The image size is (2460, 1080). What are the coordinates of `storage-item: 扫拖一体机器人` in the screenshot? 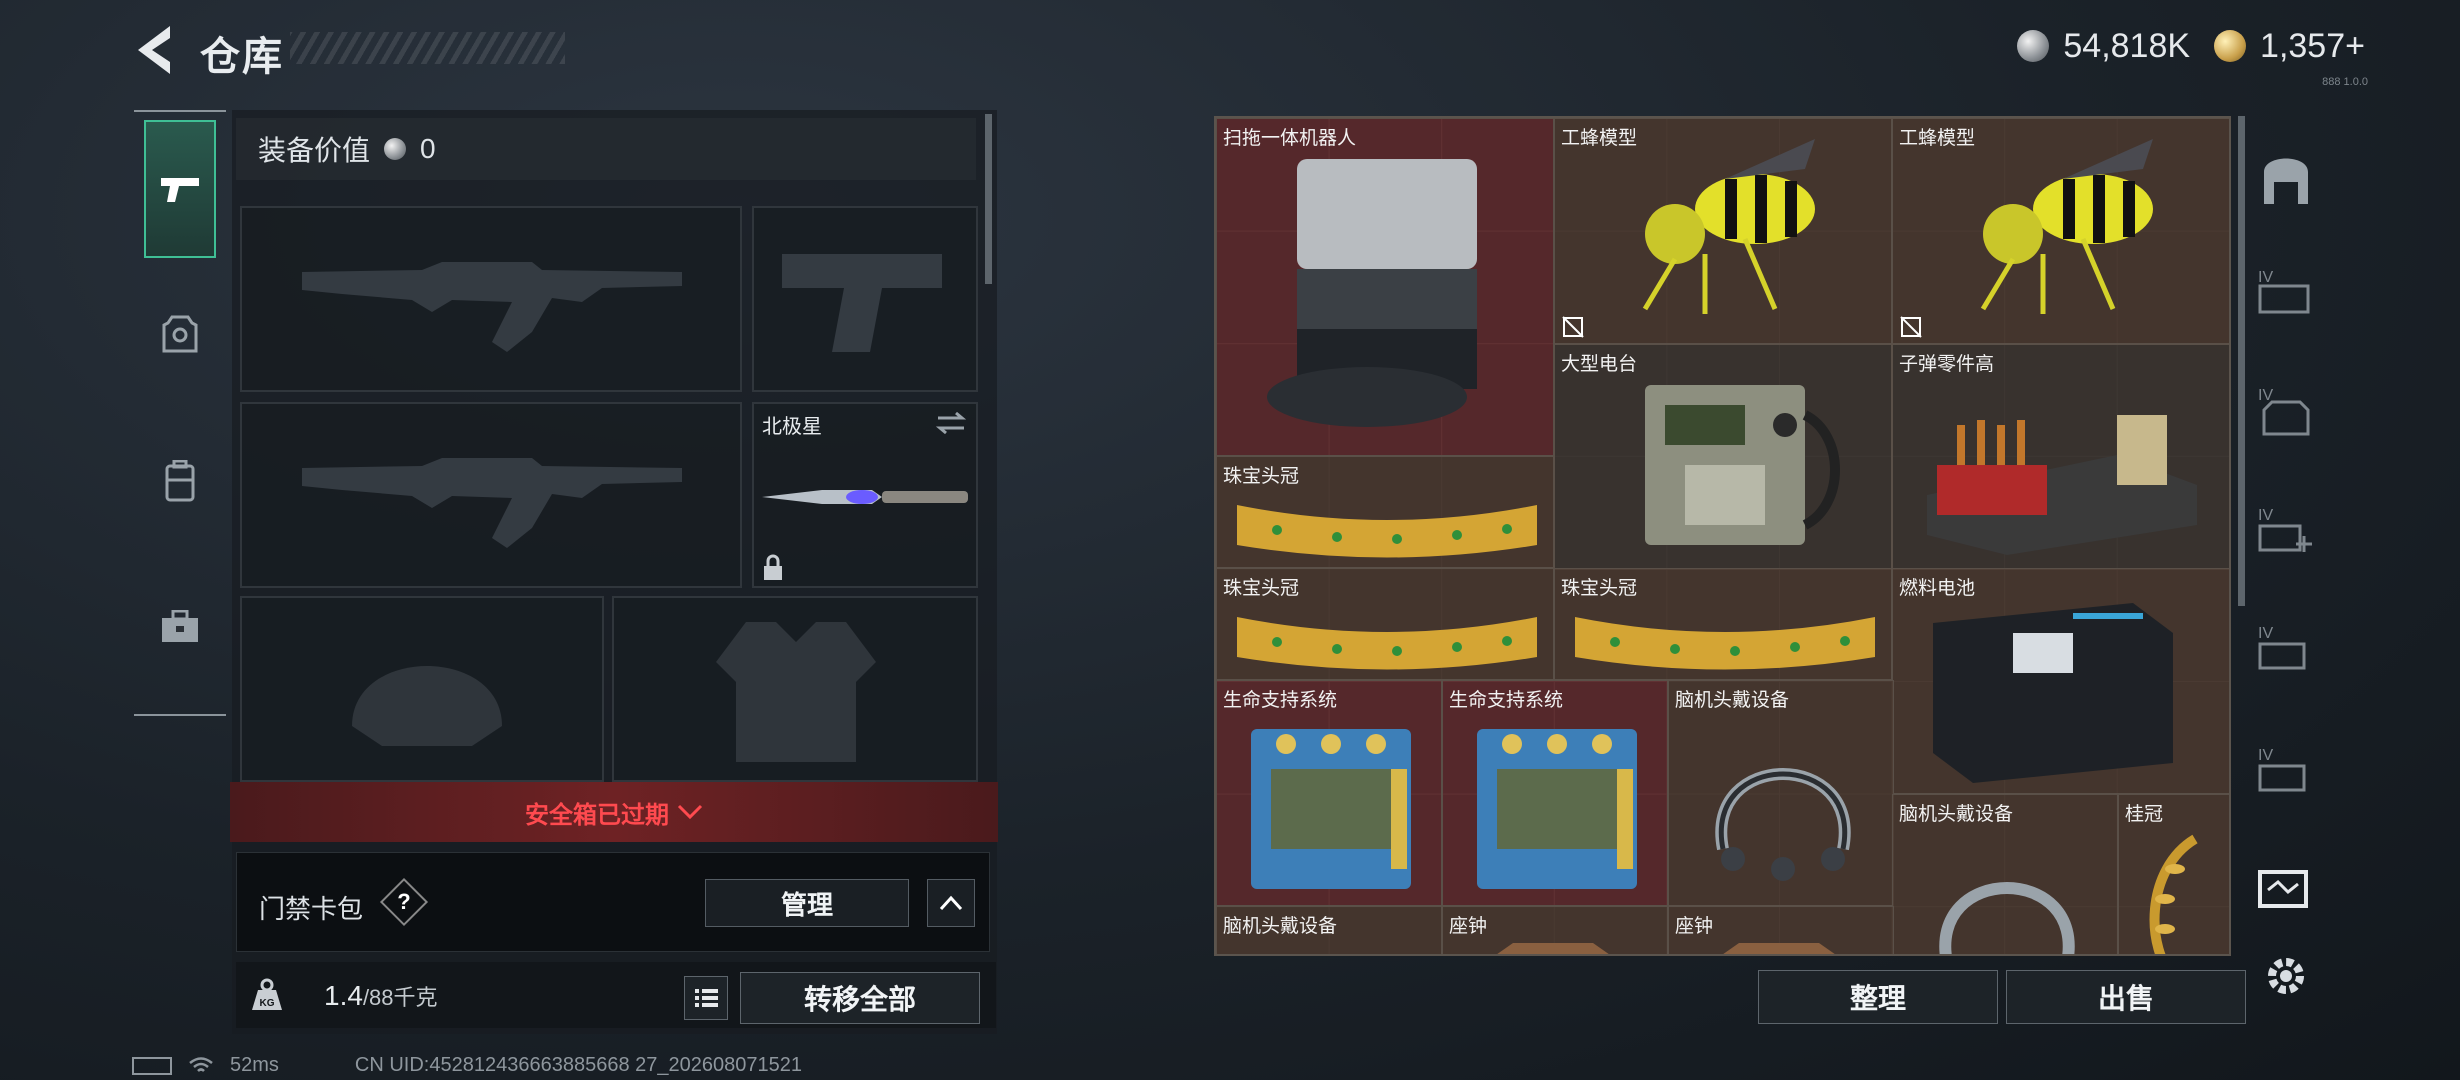 It's located at (1385, 287).